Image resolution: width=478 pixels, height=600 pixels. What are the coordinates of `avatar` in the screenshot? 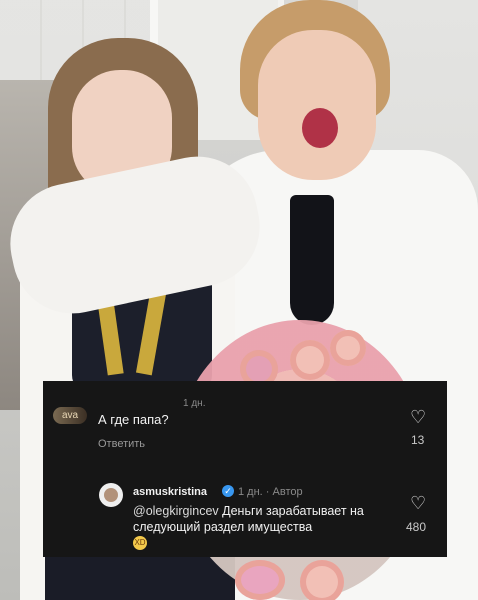 It's located at (111, 495).